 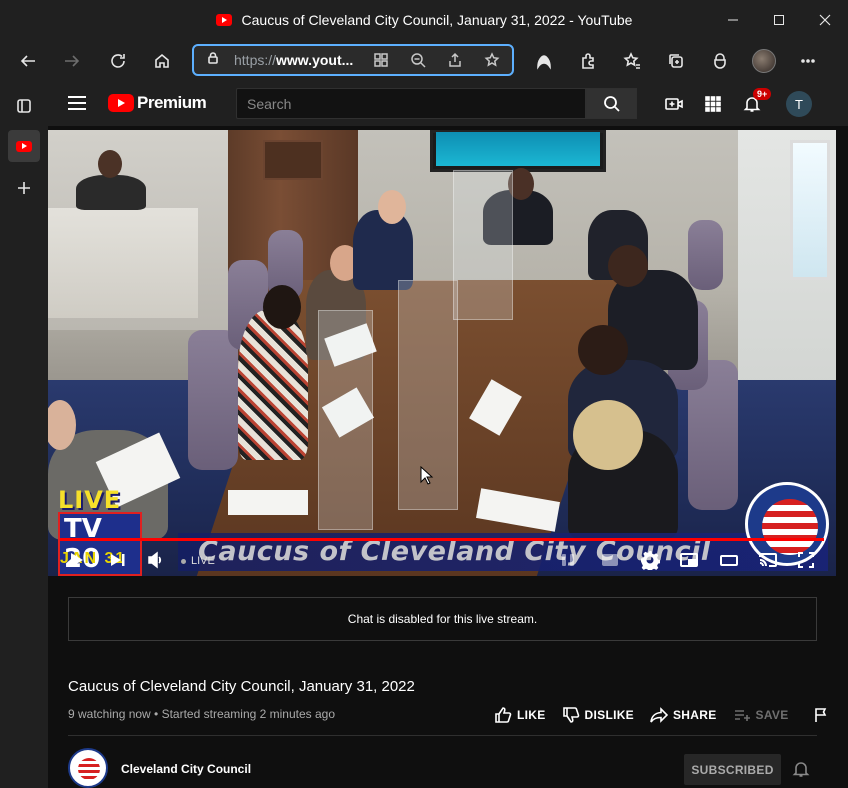 I want to click on channel-avatar, so click(x=88, y=768).